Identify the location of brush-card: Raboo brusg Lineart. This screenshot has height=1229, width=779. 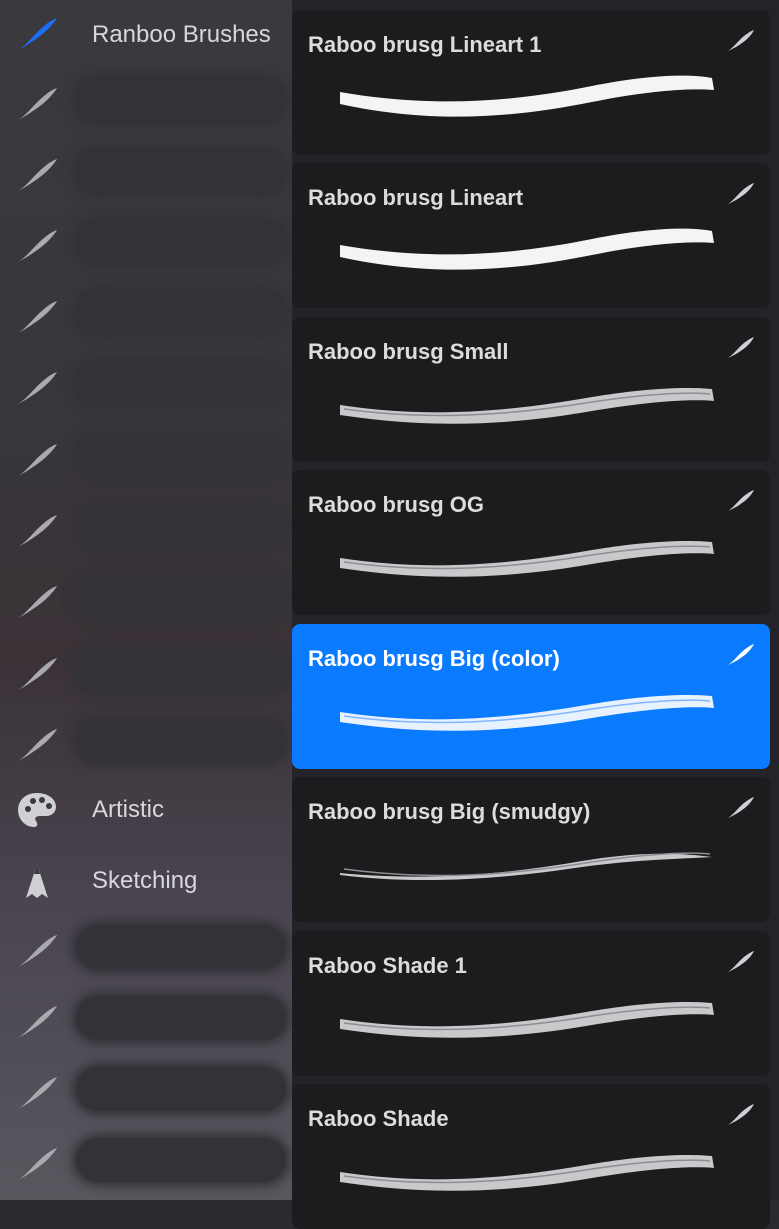
(531, 235).